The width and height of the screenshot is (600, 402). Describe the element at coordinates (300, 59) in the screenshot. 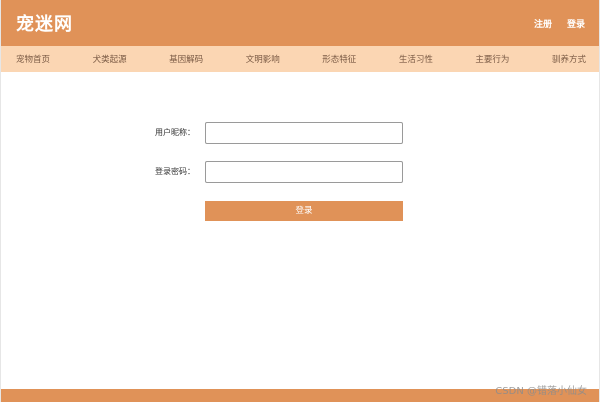

I see `main-nav: 宠物首页 犬类起源 基因解码 文明影响 形态特征 生活习性 主要行为 驯养方式` at that location.